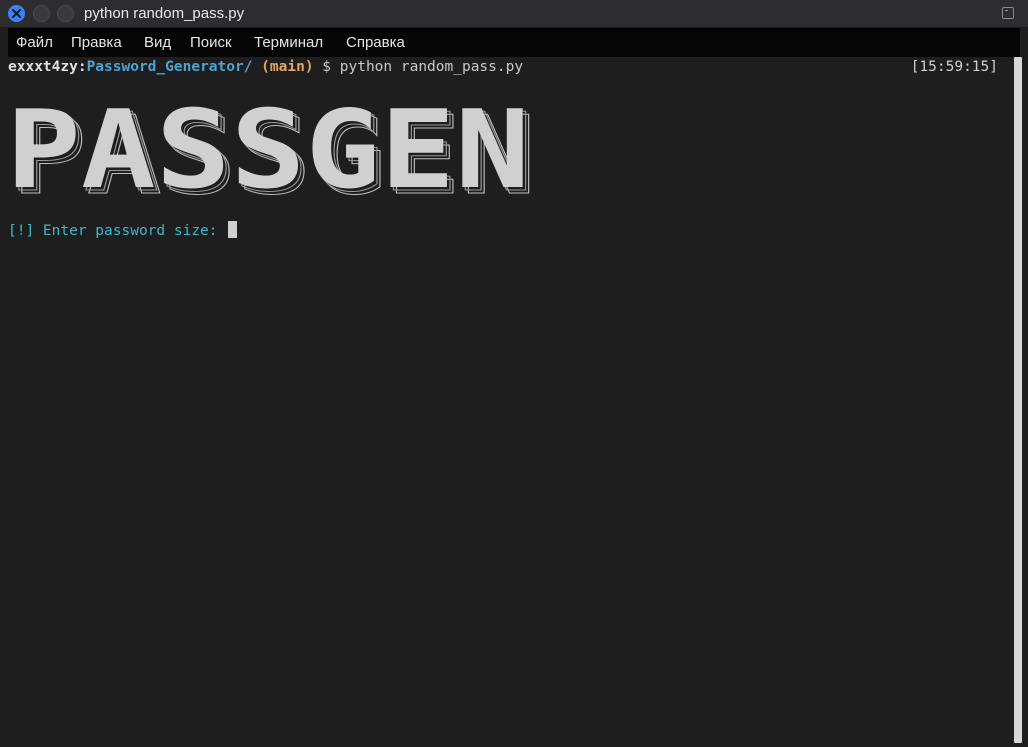  Describe the element at coordinates (514, 14) in the screenshot. I see `title-bar: python random_pass.py` at that location.